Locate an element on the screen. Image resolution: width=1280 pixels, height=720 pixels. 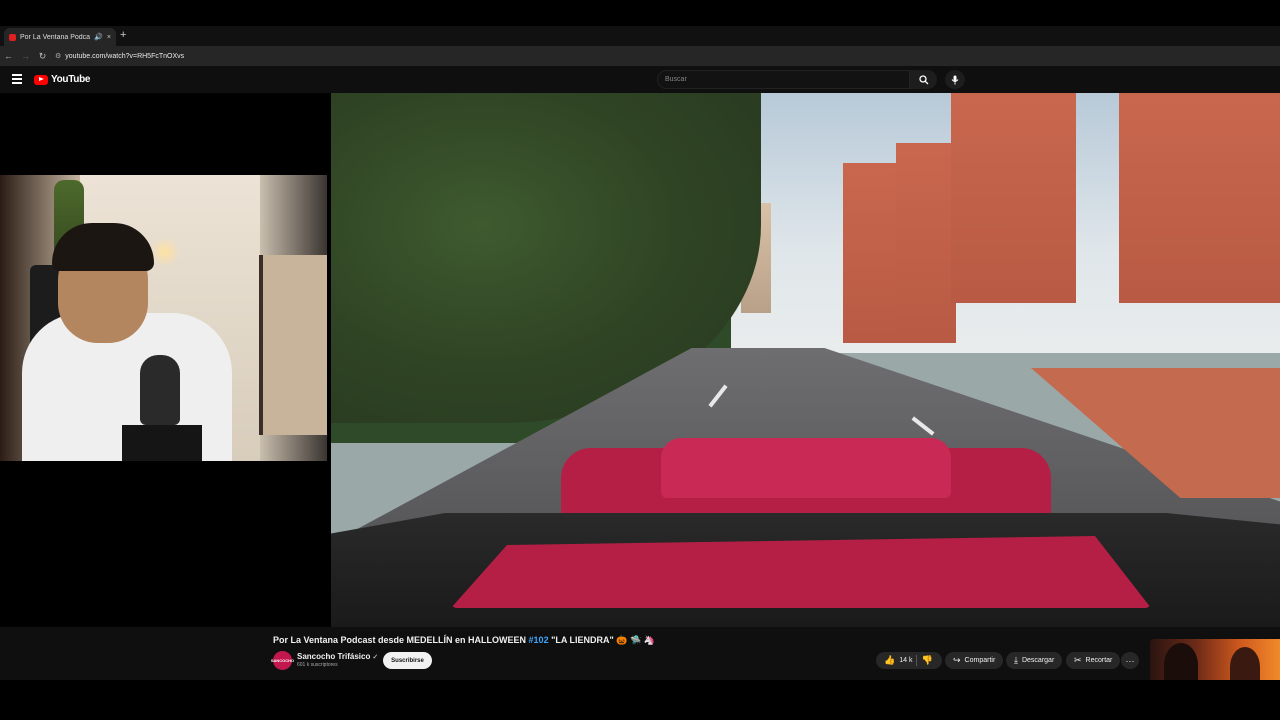
subscriber-count: 601 k suscriptores is located at coordinates (317, 665).